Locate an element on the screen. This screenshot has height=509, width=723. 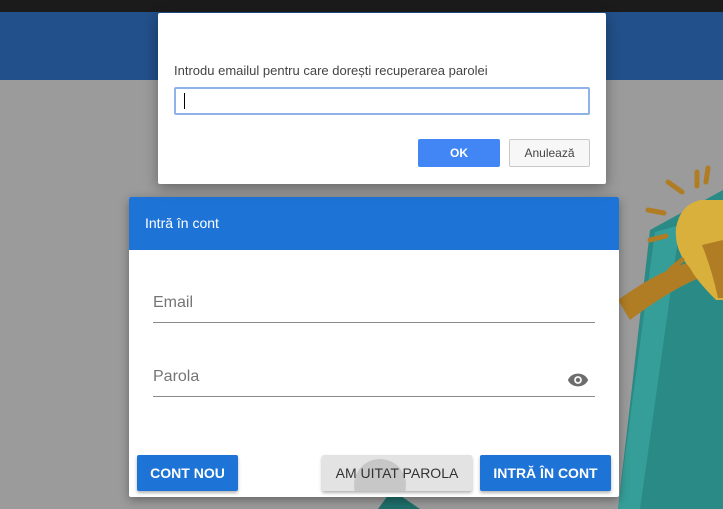
login-card-header: Intră în cont is located at coordinates (374, 223).